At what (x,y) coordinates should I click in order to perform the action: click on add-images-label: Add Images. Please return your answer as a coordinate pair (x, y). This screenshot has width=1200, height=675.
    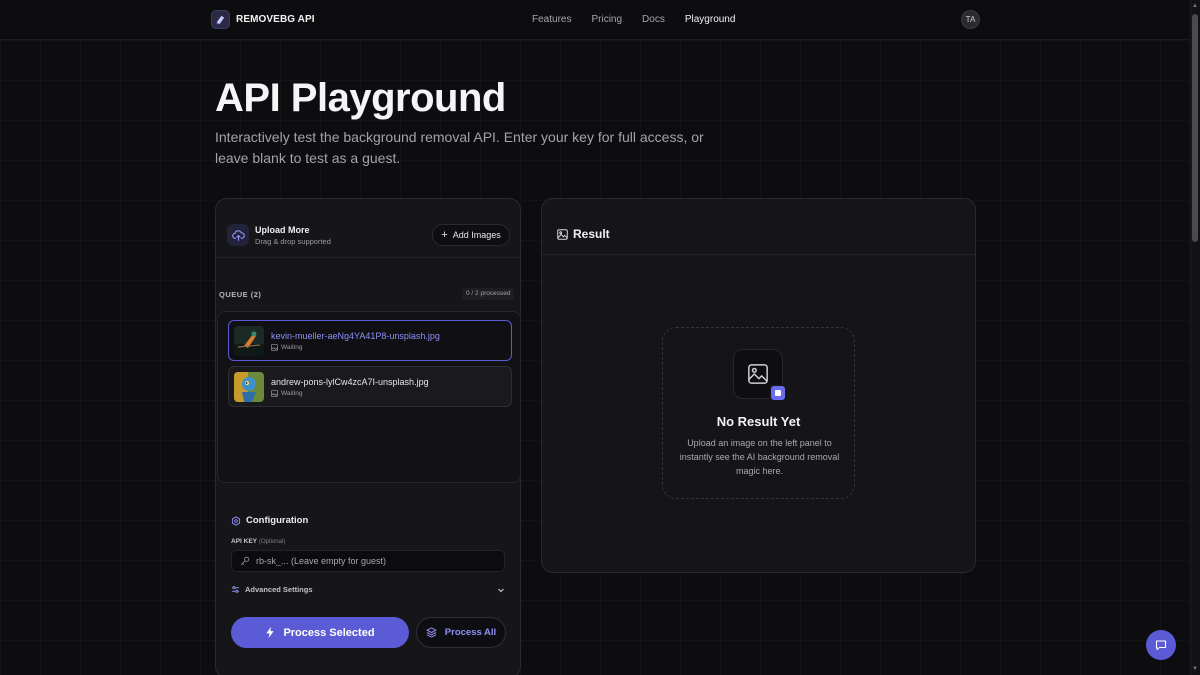
    Looking at the image, I should click on (476, 235).